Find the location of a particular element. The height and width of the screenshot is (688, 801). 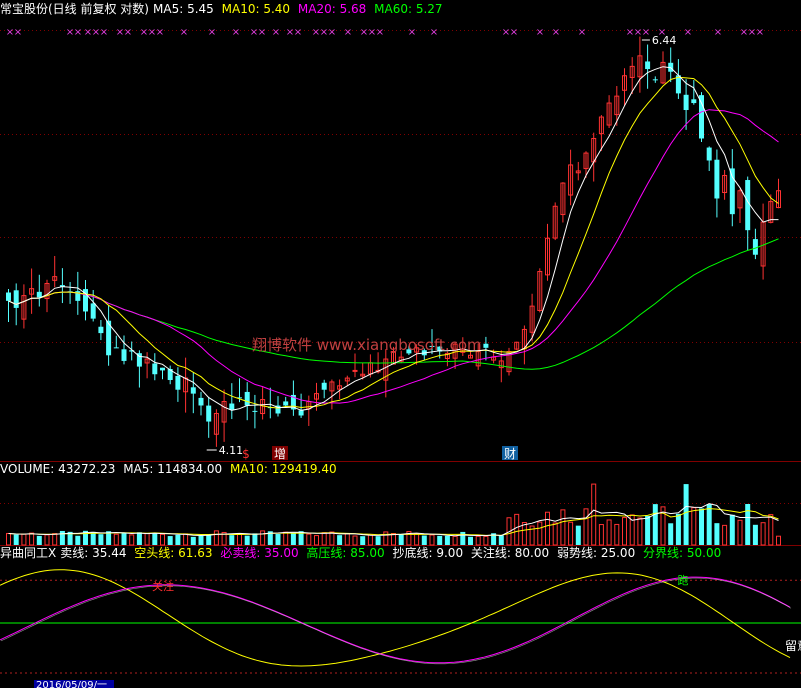

ma5-value: 5.45 is located at coordinates (200, 9).